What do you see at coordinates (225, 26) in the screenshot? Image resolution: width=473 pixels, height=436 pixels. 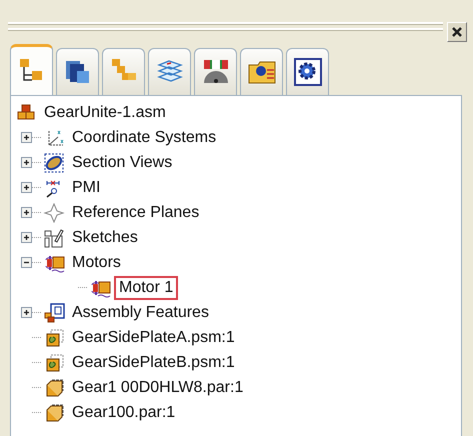 I see `drag-grip` at bounding box center [225, 26].